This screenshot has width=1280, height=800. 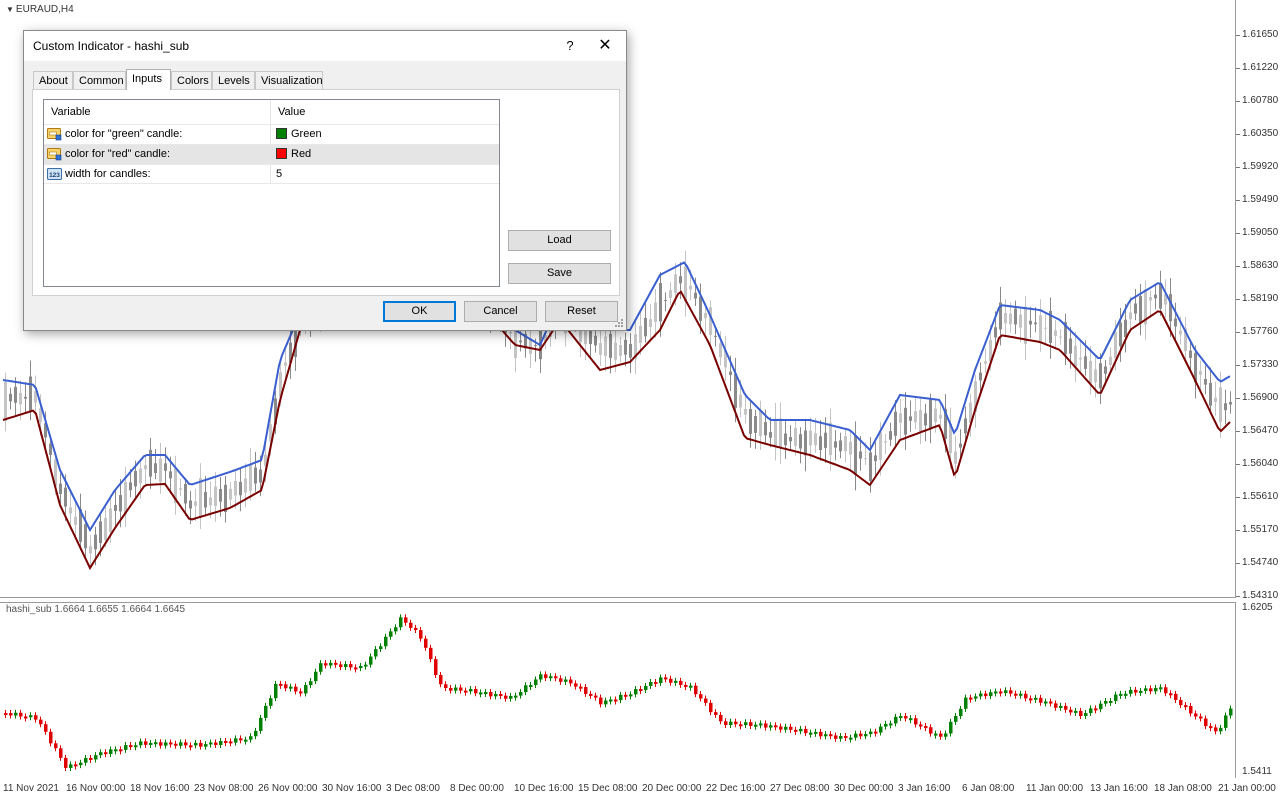 I want to click on table-row: color for "green" candle: Green, so click(x=271, y=134).